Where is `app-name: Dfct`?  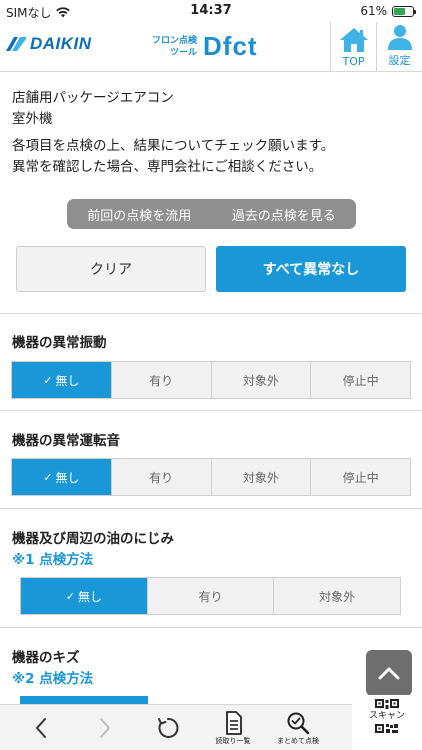
app-name: Dfct is located at coordinates (230, 46).